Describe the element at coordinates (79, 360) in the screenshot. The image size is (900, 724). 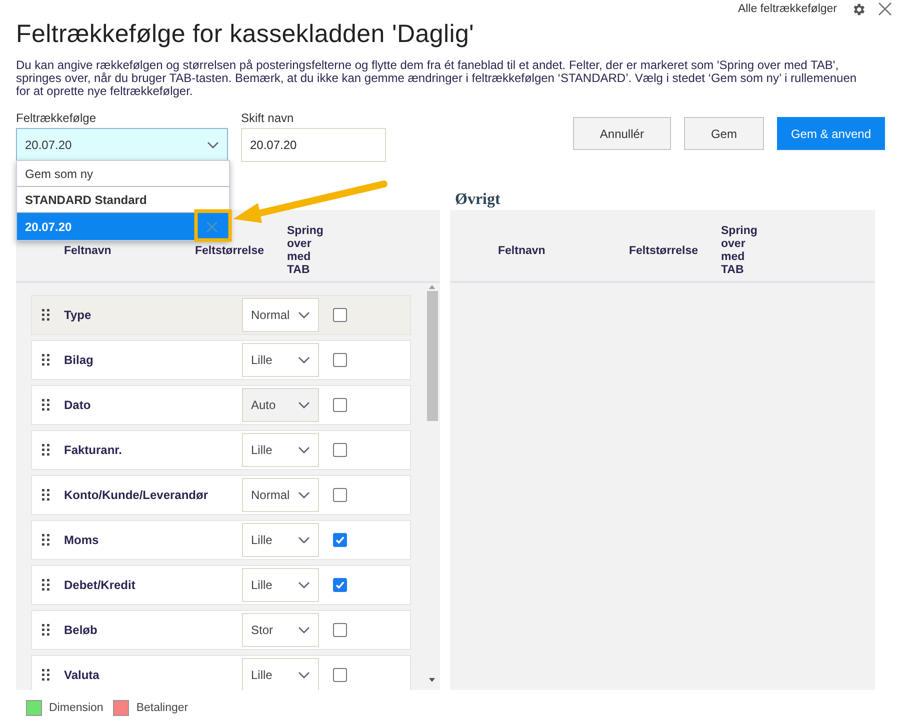
I see `field-name: Bilag` at that location.